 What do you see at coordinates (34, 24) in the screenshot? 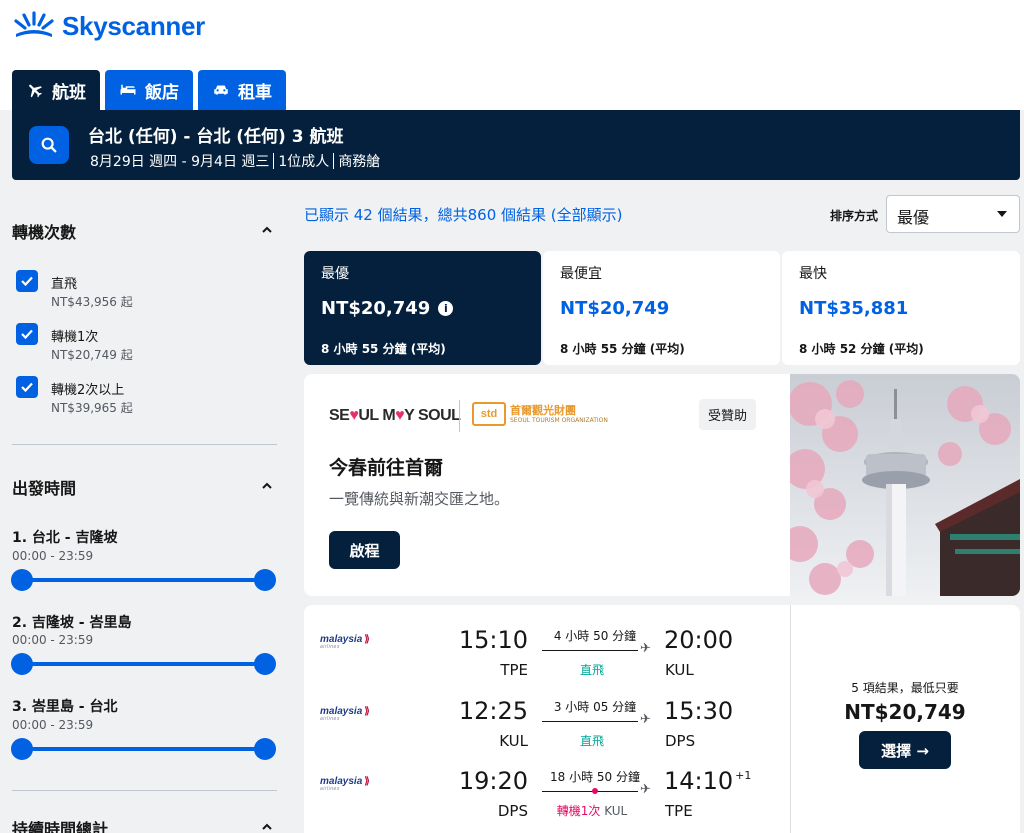
I see `sunburst-icon` at bounding box center [34, 24].